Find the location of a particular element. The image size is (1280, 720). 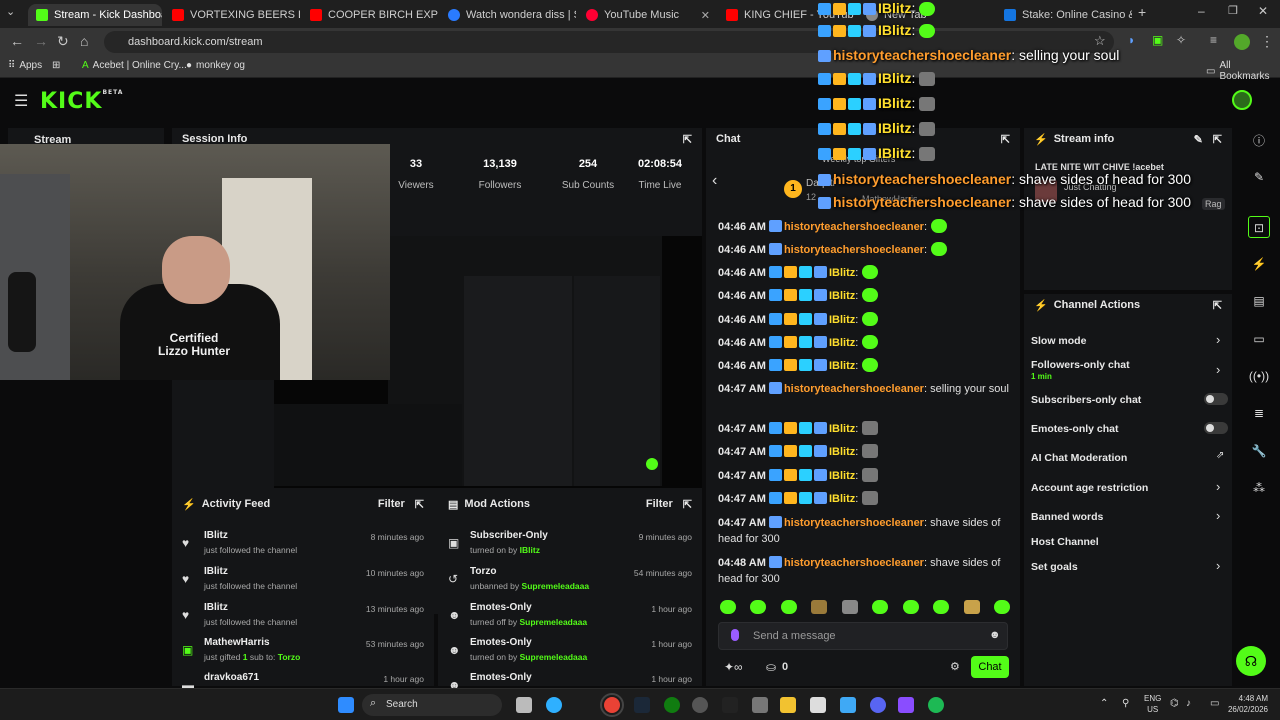

filter-button: Filter is located at coordinates (659, 504).